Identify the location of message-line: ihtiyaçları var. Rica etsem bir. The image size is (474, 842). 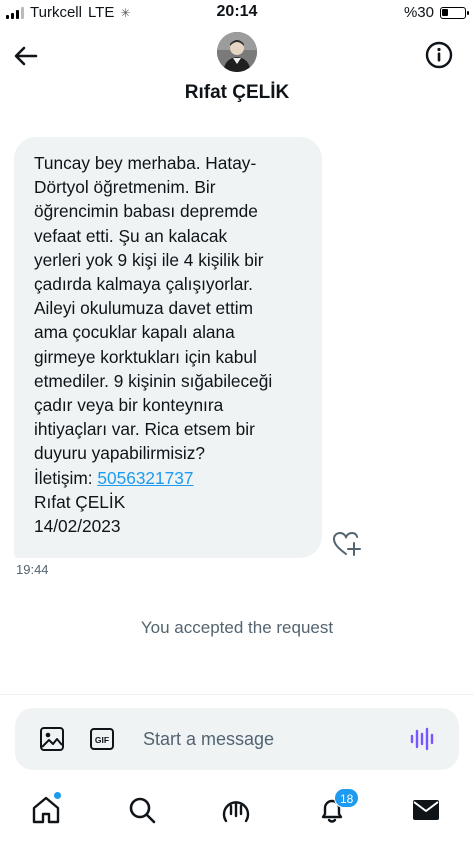
(144, 429).